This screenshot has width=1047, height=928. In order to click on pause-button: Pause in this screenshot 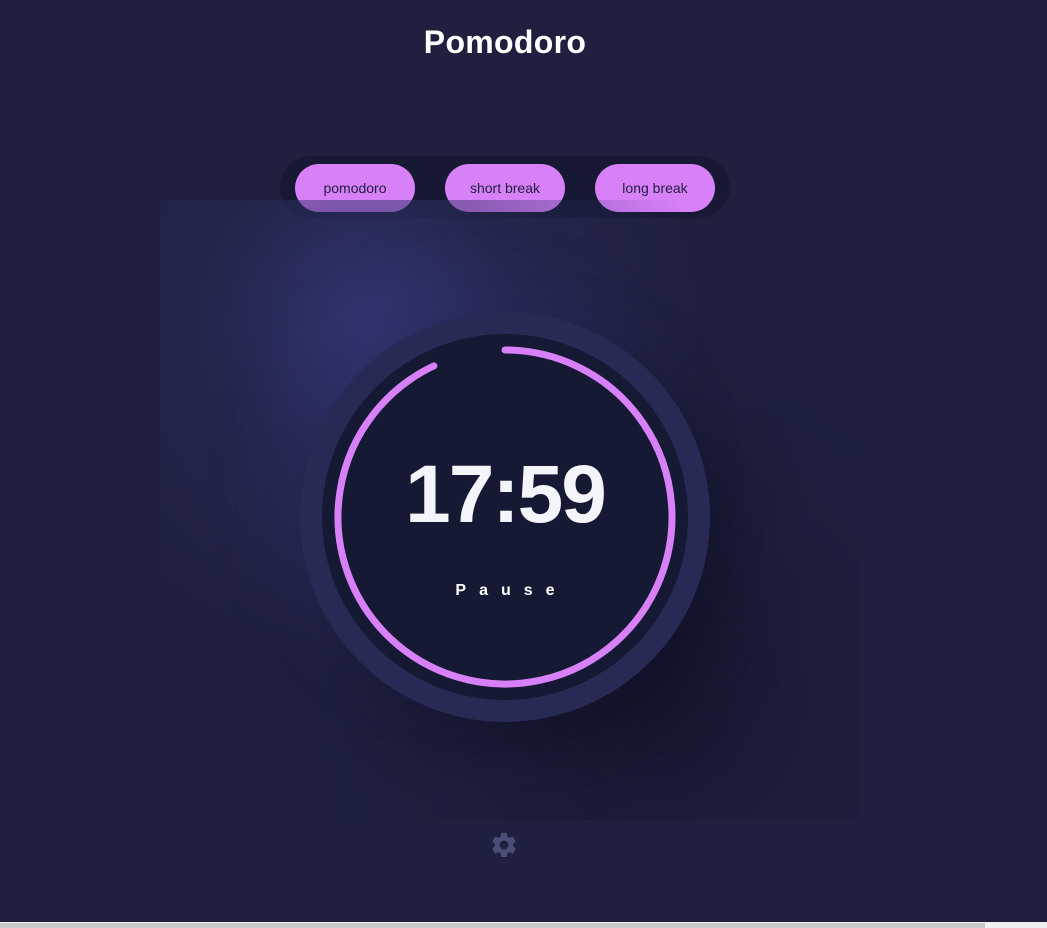, I will do `click(505, 591)`.